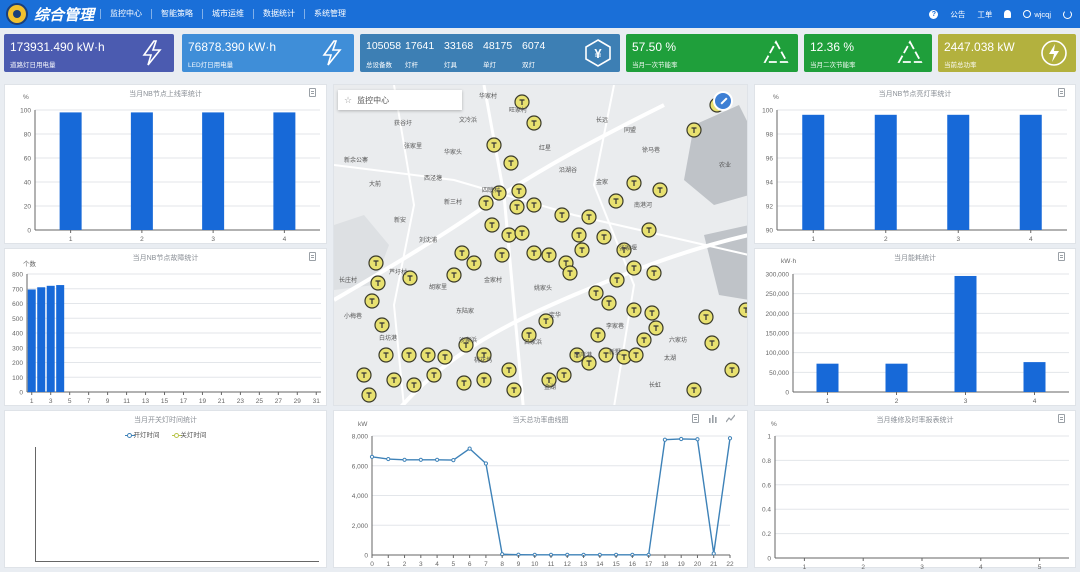 This screenshot has width=1080, height=572. What do you see at coordinates (25, 111) in the screenshot?
I see `y-tick-label: 100` at bounding box center [25, 111].